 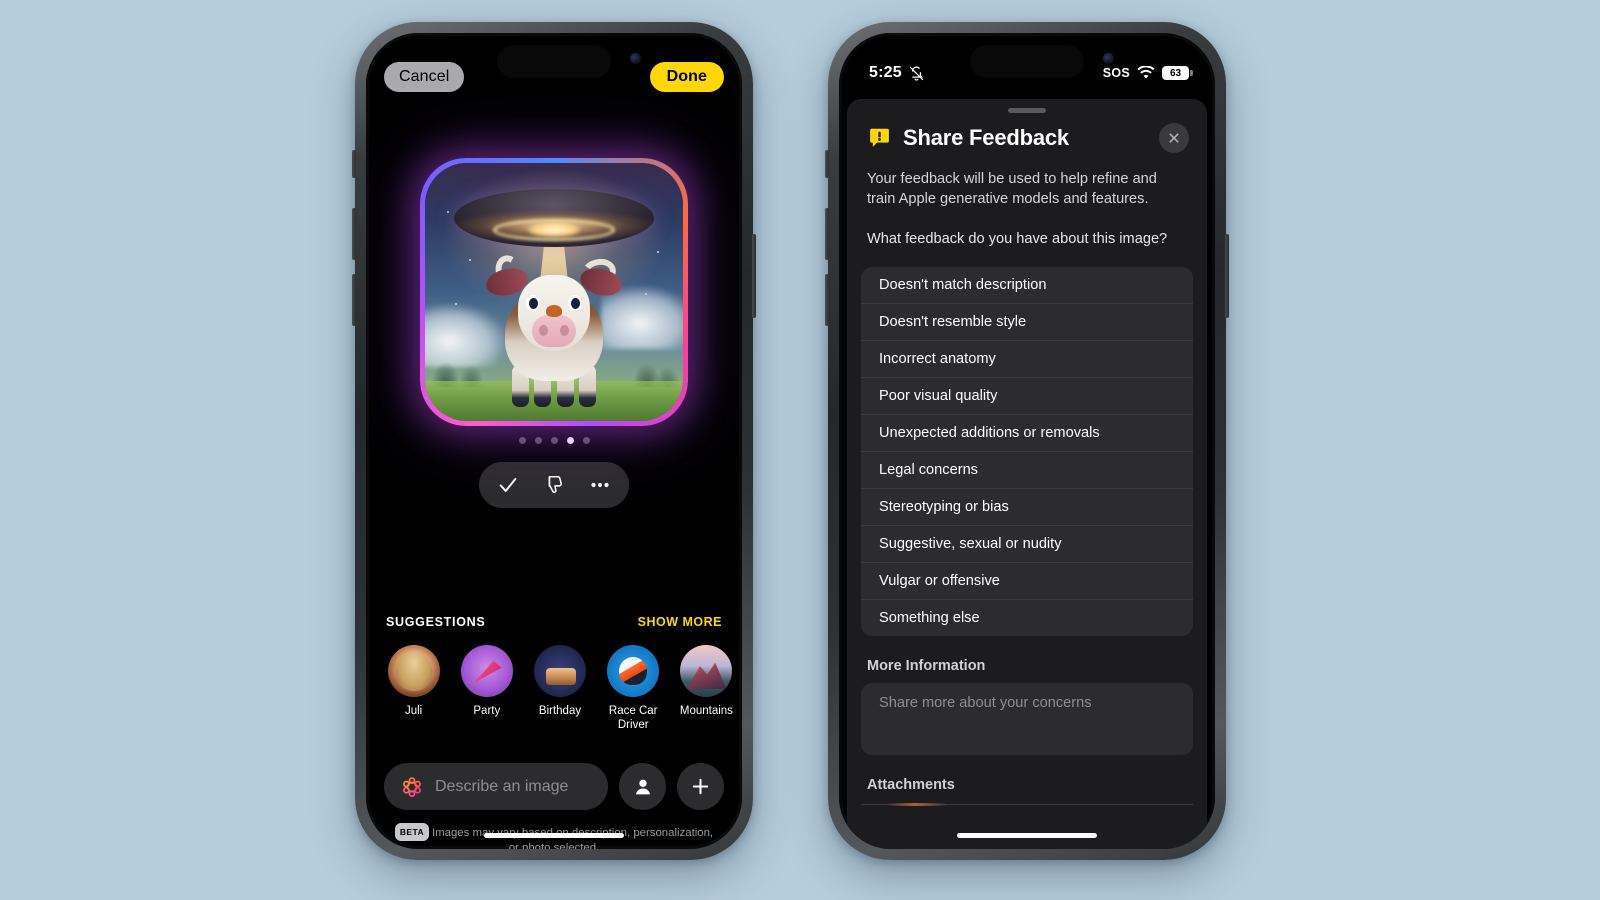 What do you see at coordinates (436, 622) in the screenshot?
I see `suggestions-title: SUGGESTIONS` at bounding box center [436, 622].